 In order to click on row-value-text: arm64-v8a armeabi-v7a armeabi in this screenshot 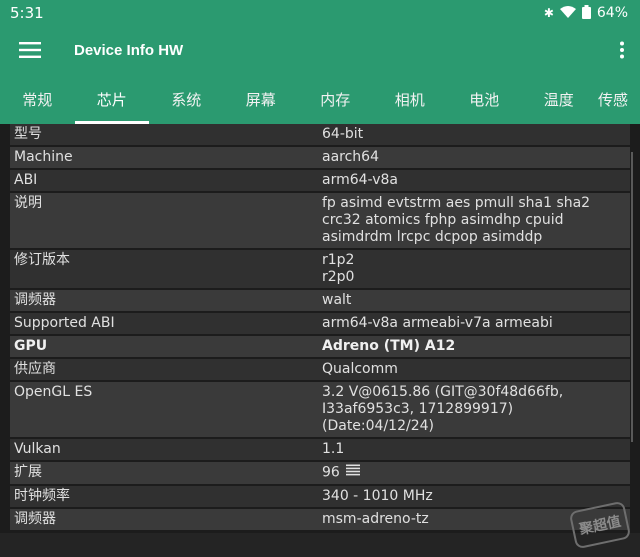, I will do `click(437, 323)`.